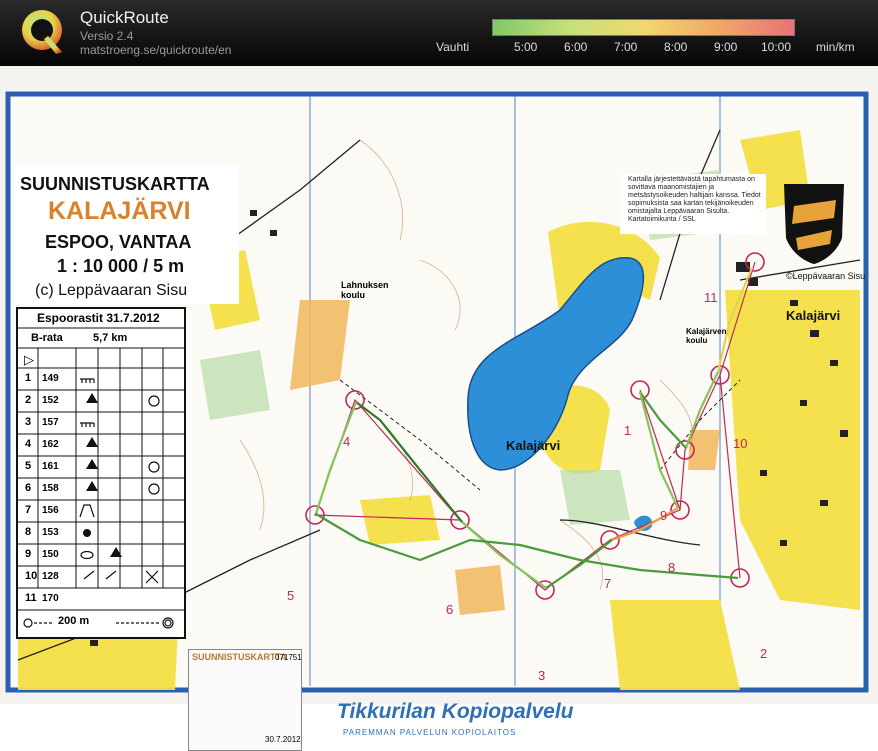 The width and height of the screenshot is (878, 751). I want to click on pace-tick: 10:00, so click(776, 47).